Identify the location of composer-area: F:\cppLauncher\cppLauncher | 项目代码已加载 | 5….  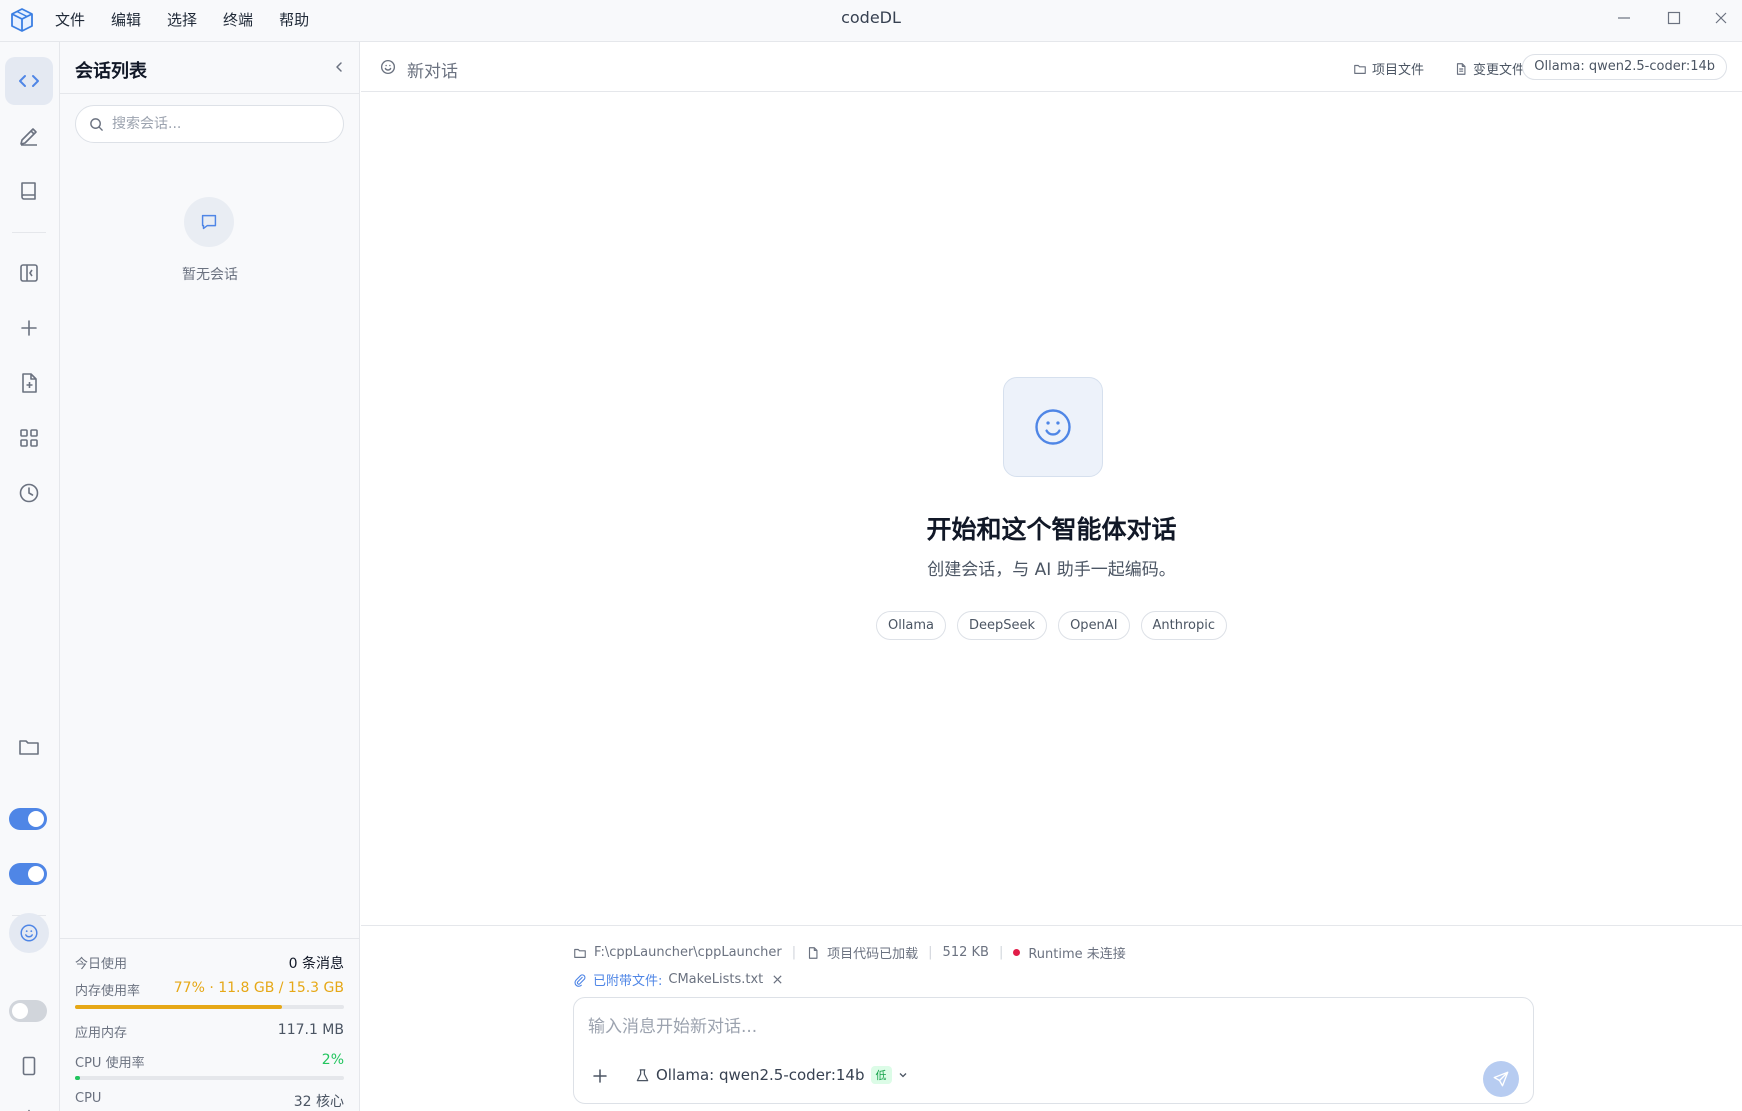
(1051, 1018).